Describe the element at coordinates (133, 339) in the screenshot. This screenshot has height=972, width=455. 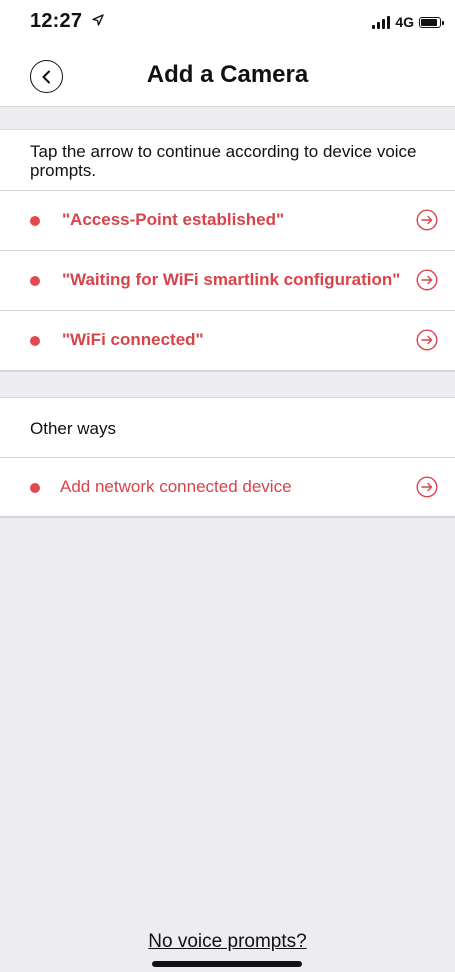
I see `voice-prompt-label: "WiFi connected"` at that location.